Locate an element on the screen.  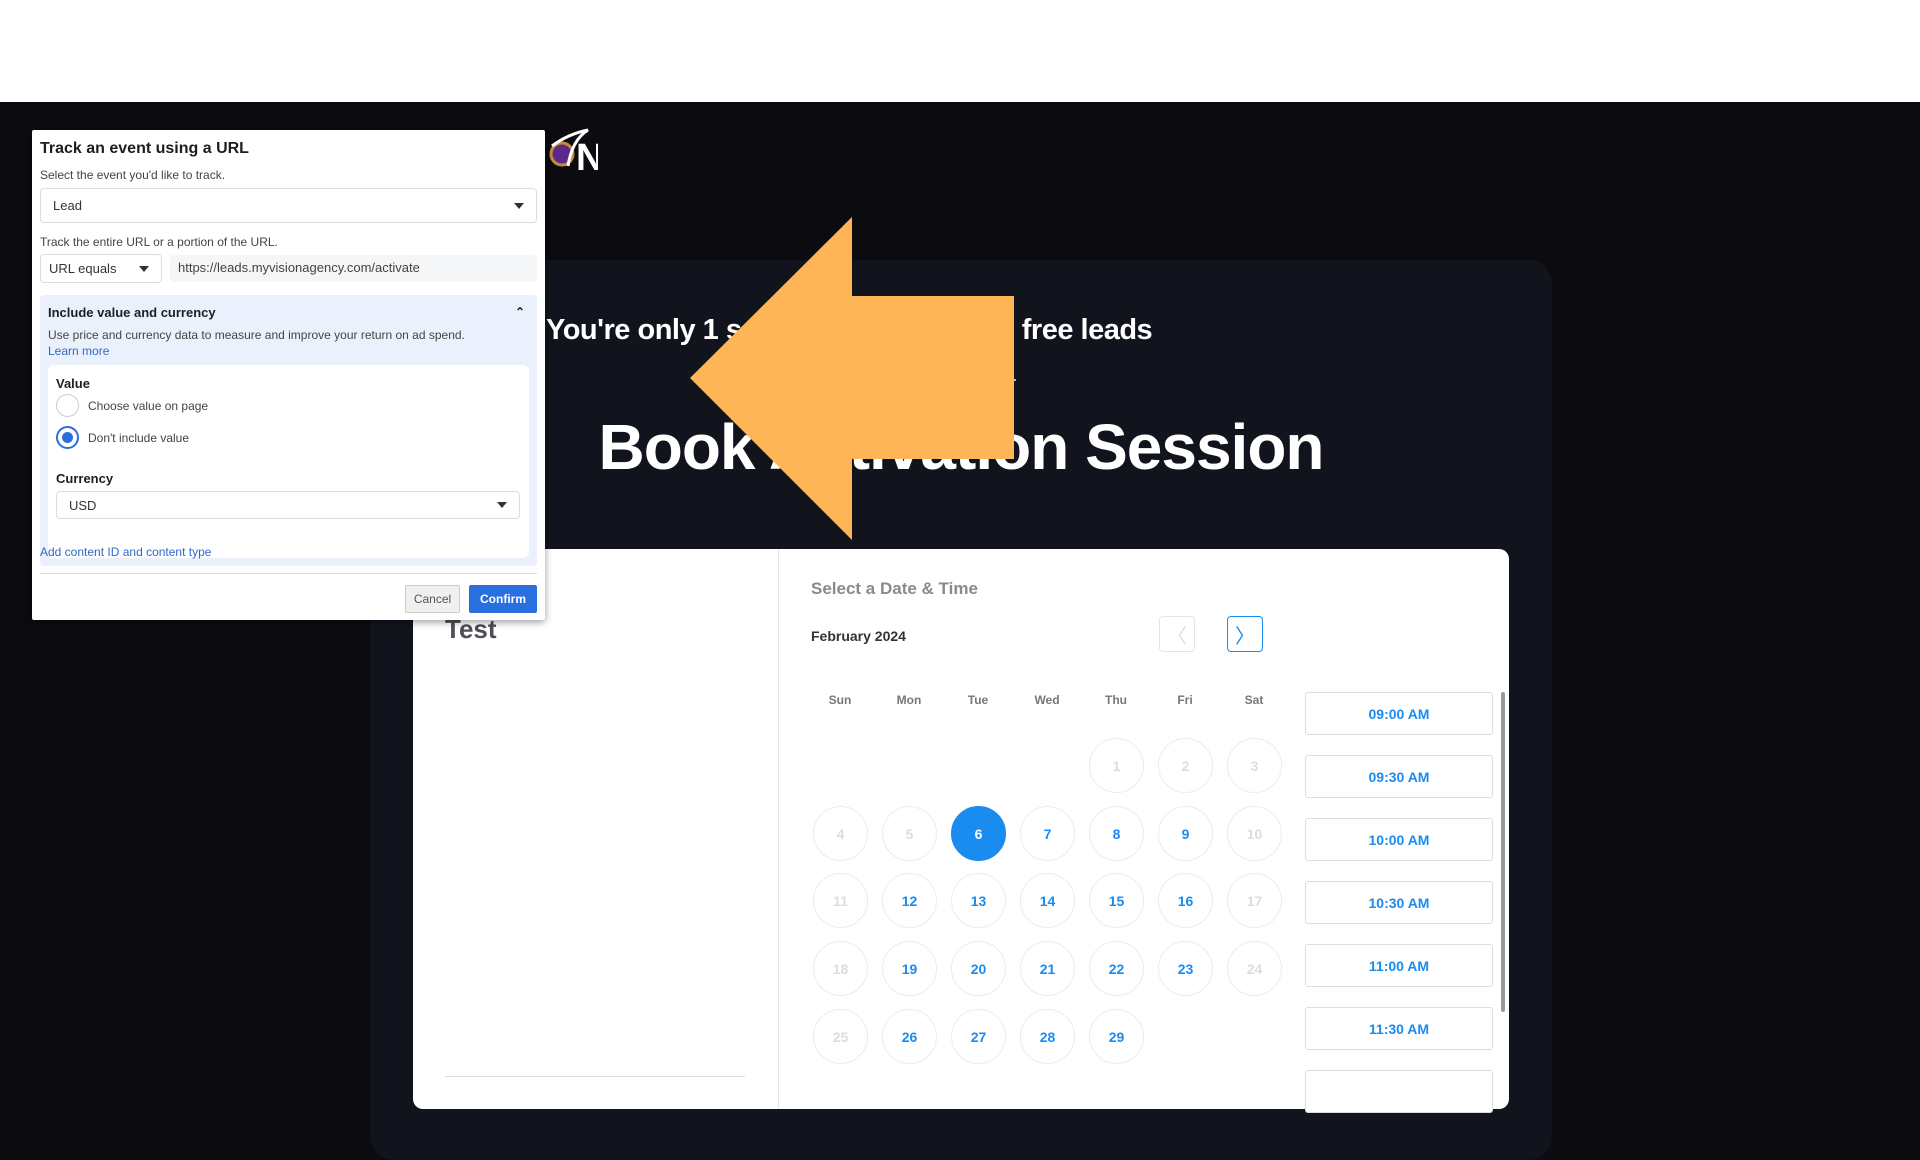
day-3: 3 is located at coordinates (1254, 765).